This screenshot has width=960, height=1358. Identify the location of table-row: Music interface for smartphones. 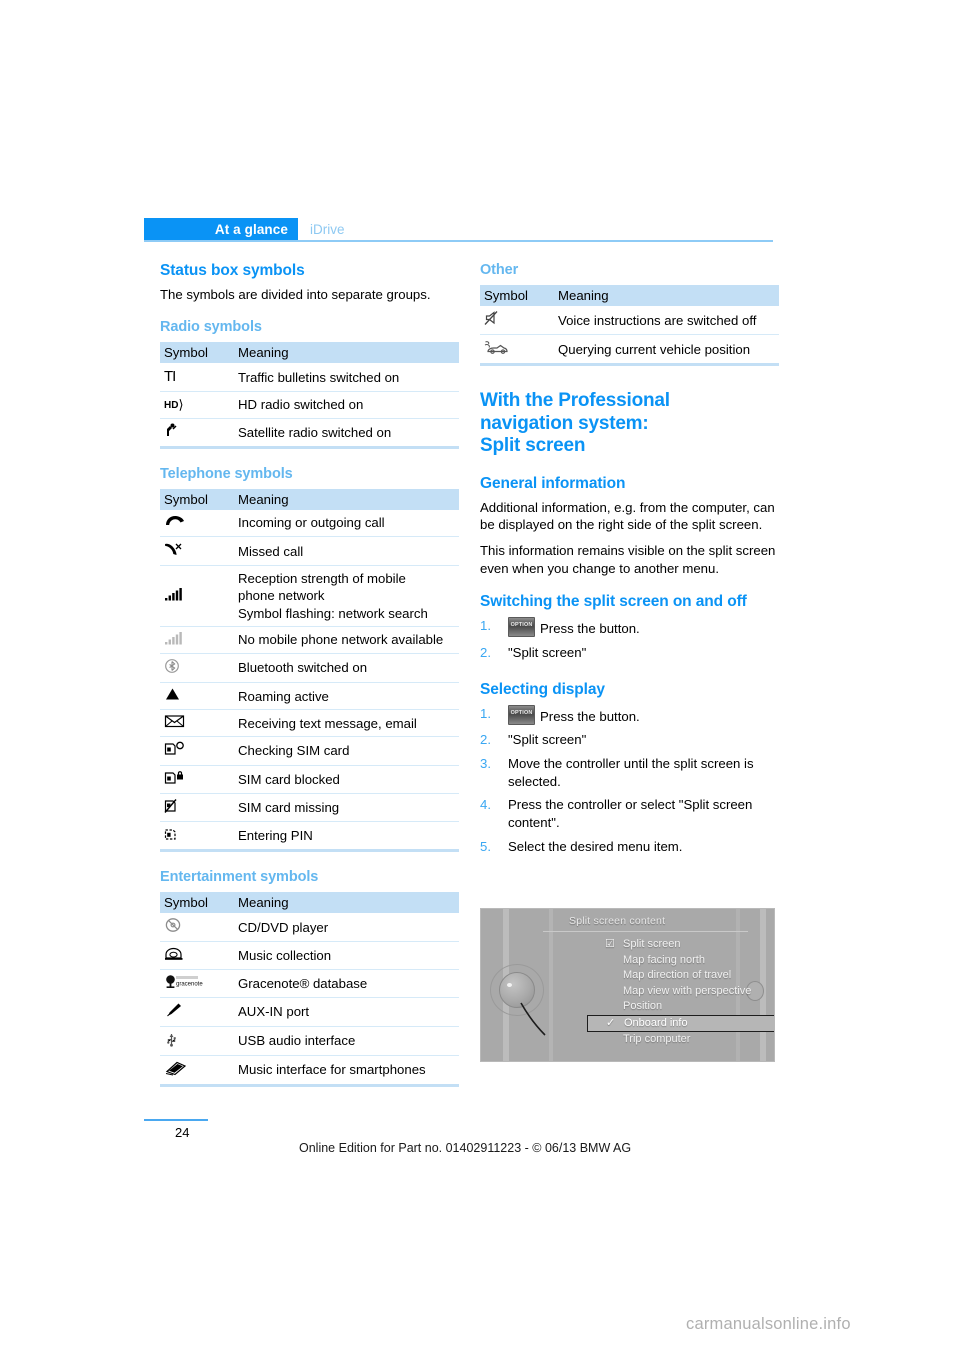
(309, 1069).